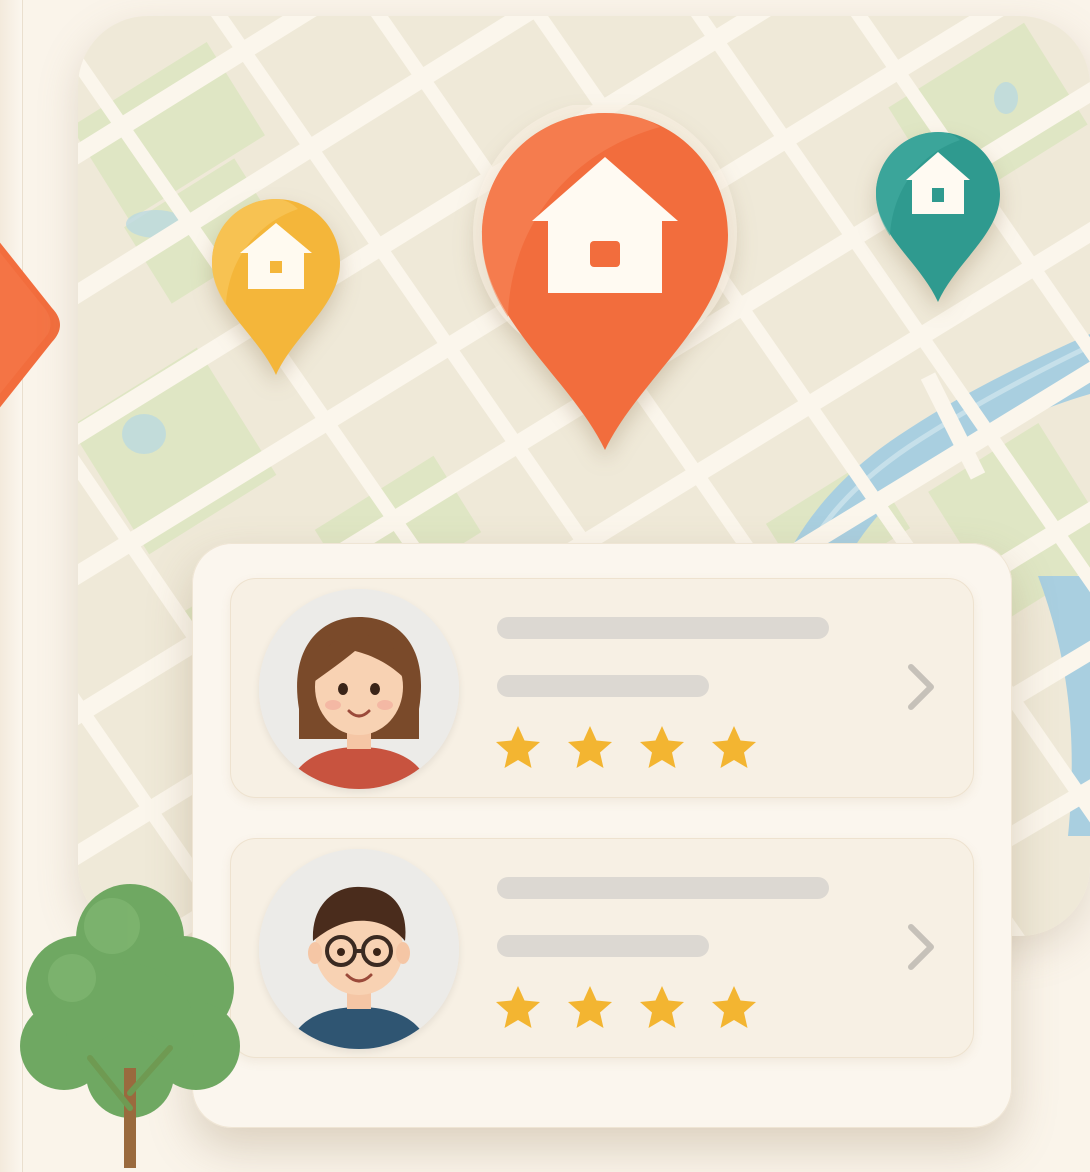 Image resolution: width=1090 pixels, height=1172 pixels. Describe the element at coordinates (276, 287) in the screenshot. I see `home-pin-yellow` at that location.